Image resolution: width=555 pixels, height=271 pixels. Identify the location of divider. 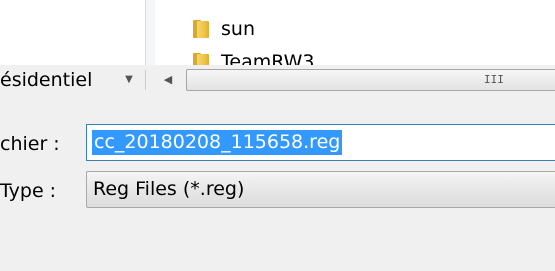
(145, 80).